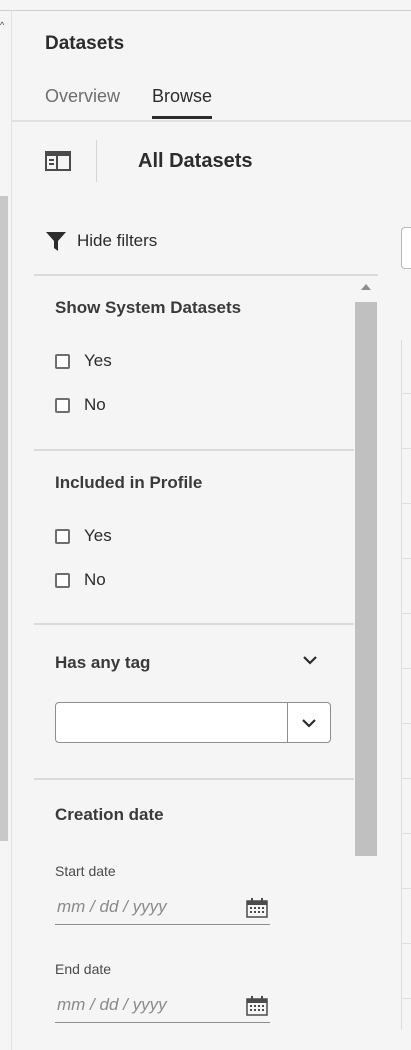  What do you see at coordinates (109, 814) in the screenshot?
I see `filter-section-title: Creation date` at bounding box center [109, 814].